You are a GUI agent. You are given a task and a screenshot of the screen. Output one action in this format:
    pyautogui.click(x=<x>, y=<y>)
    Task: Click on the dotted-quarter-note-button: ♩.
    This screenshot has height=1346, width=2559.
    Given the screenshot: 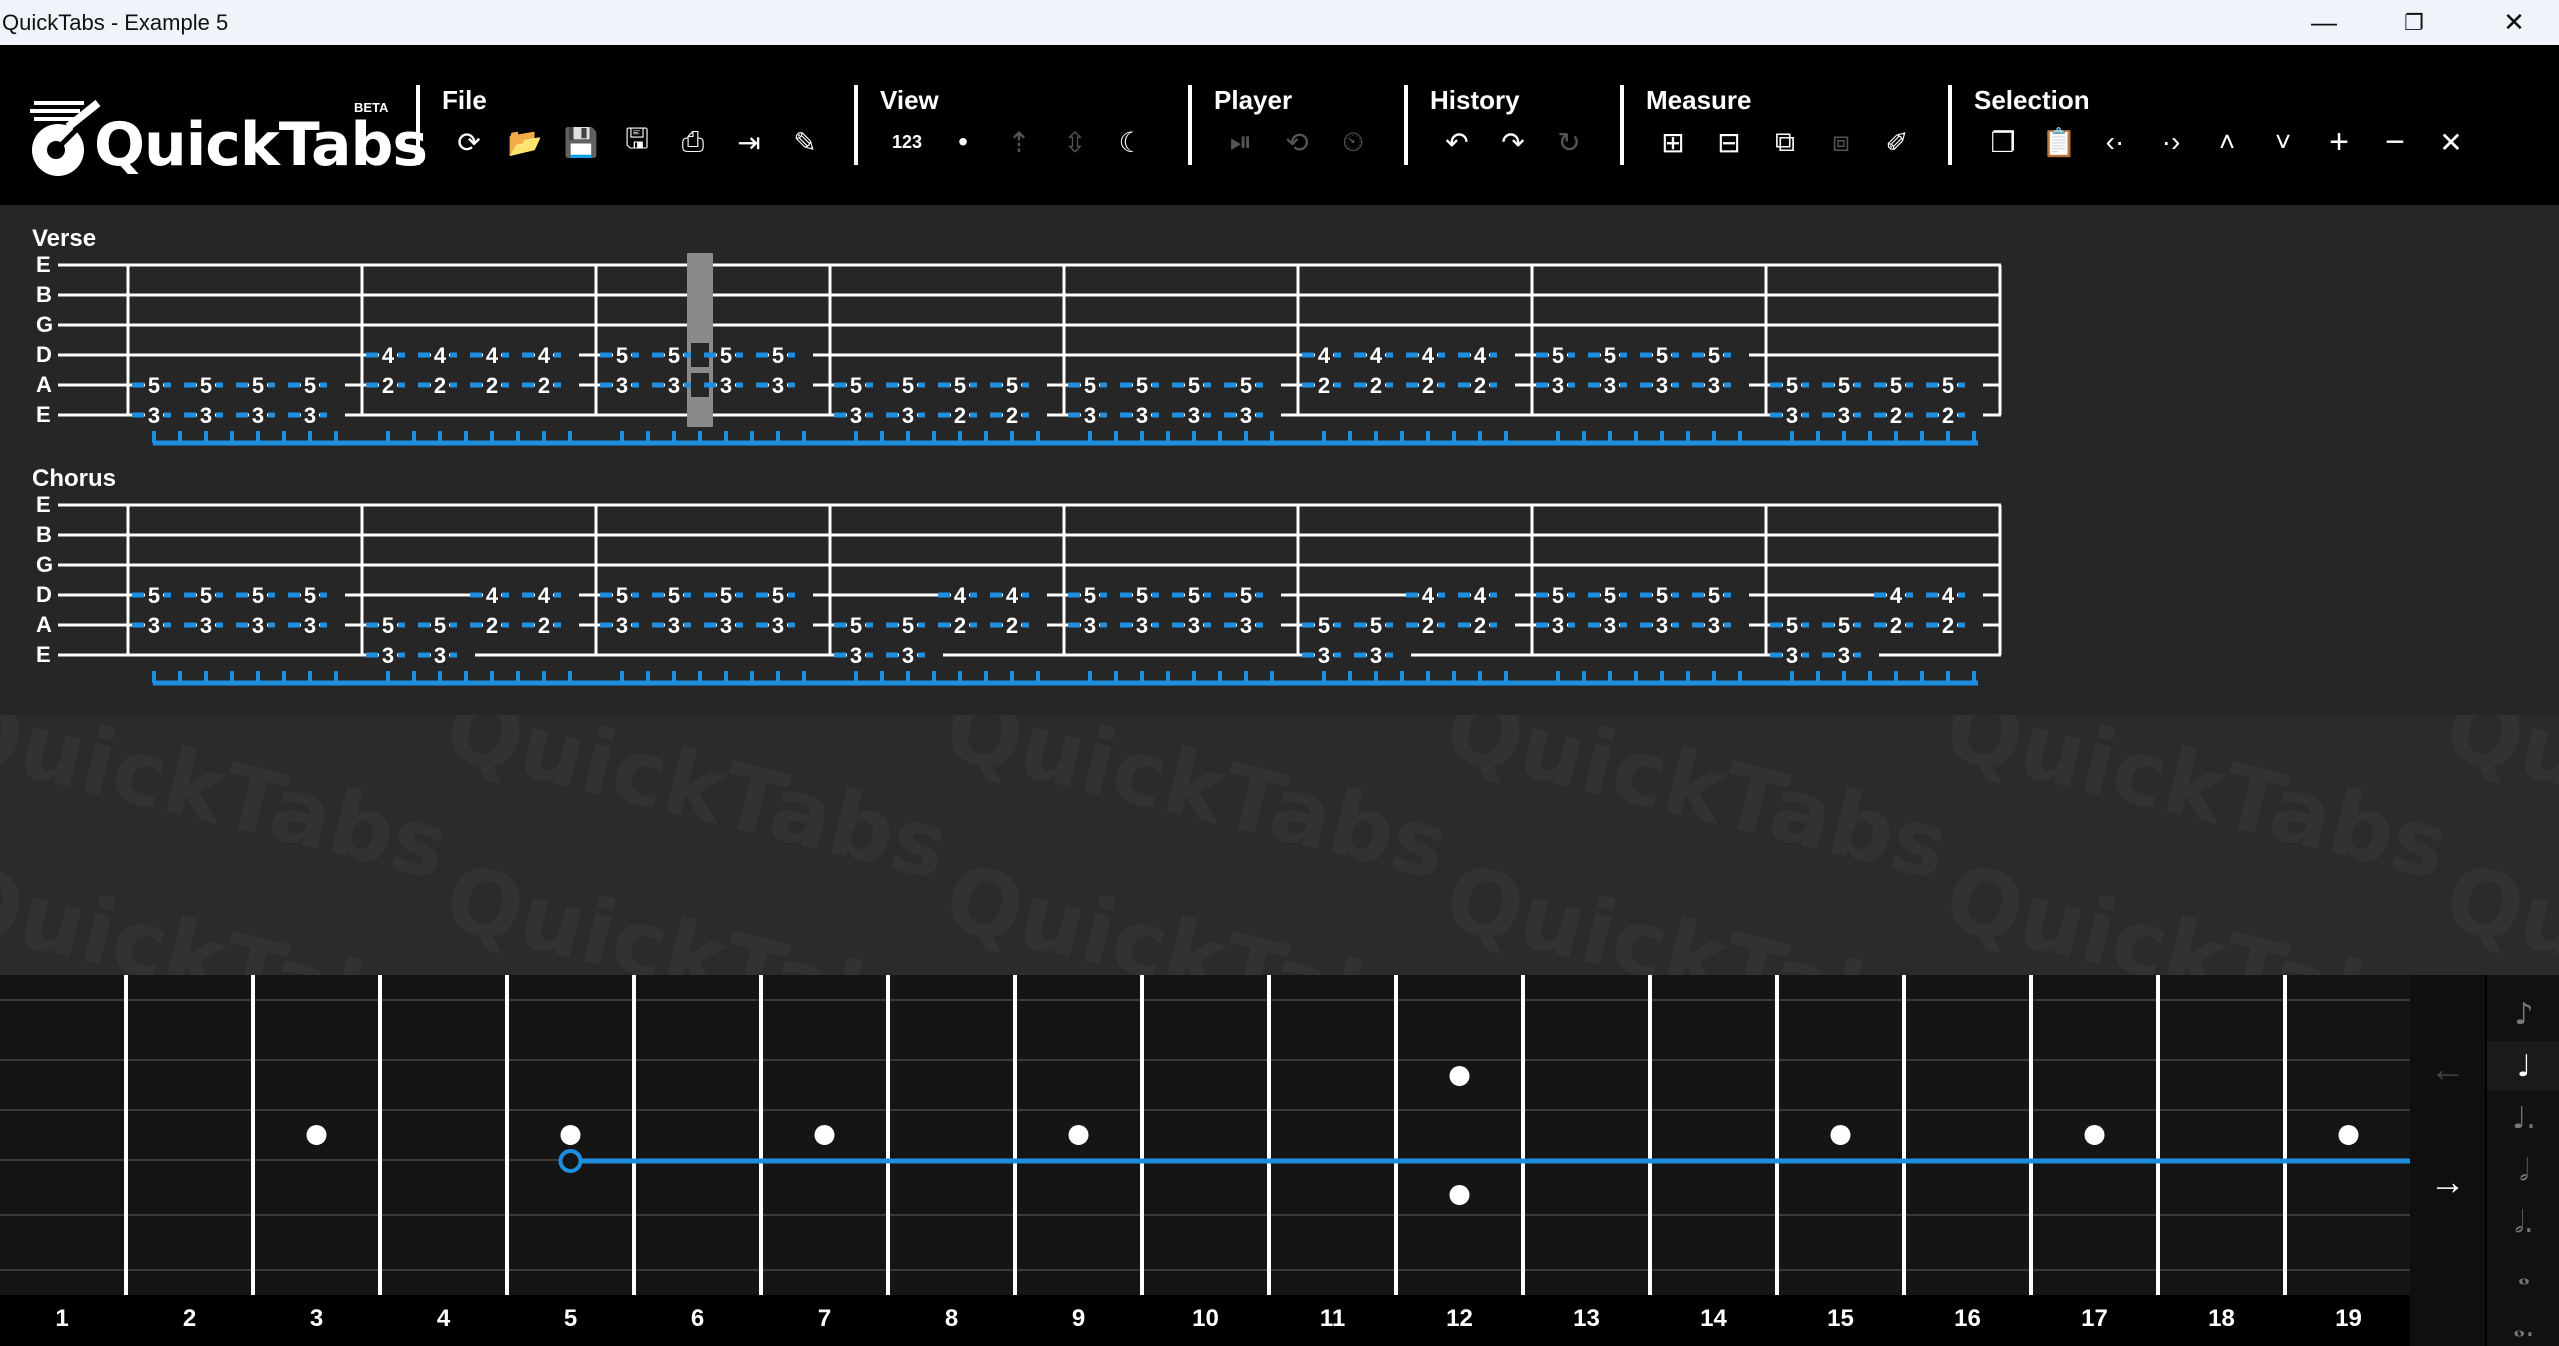 What is the action you would take?
    pyautogui.click(x=2523, y=1118)
    